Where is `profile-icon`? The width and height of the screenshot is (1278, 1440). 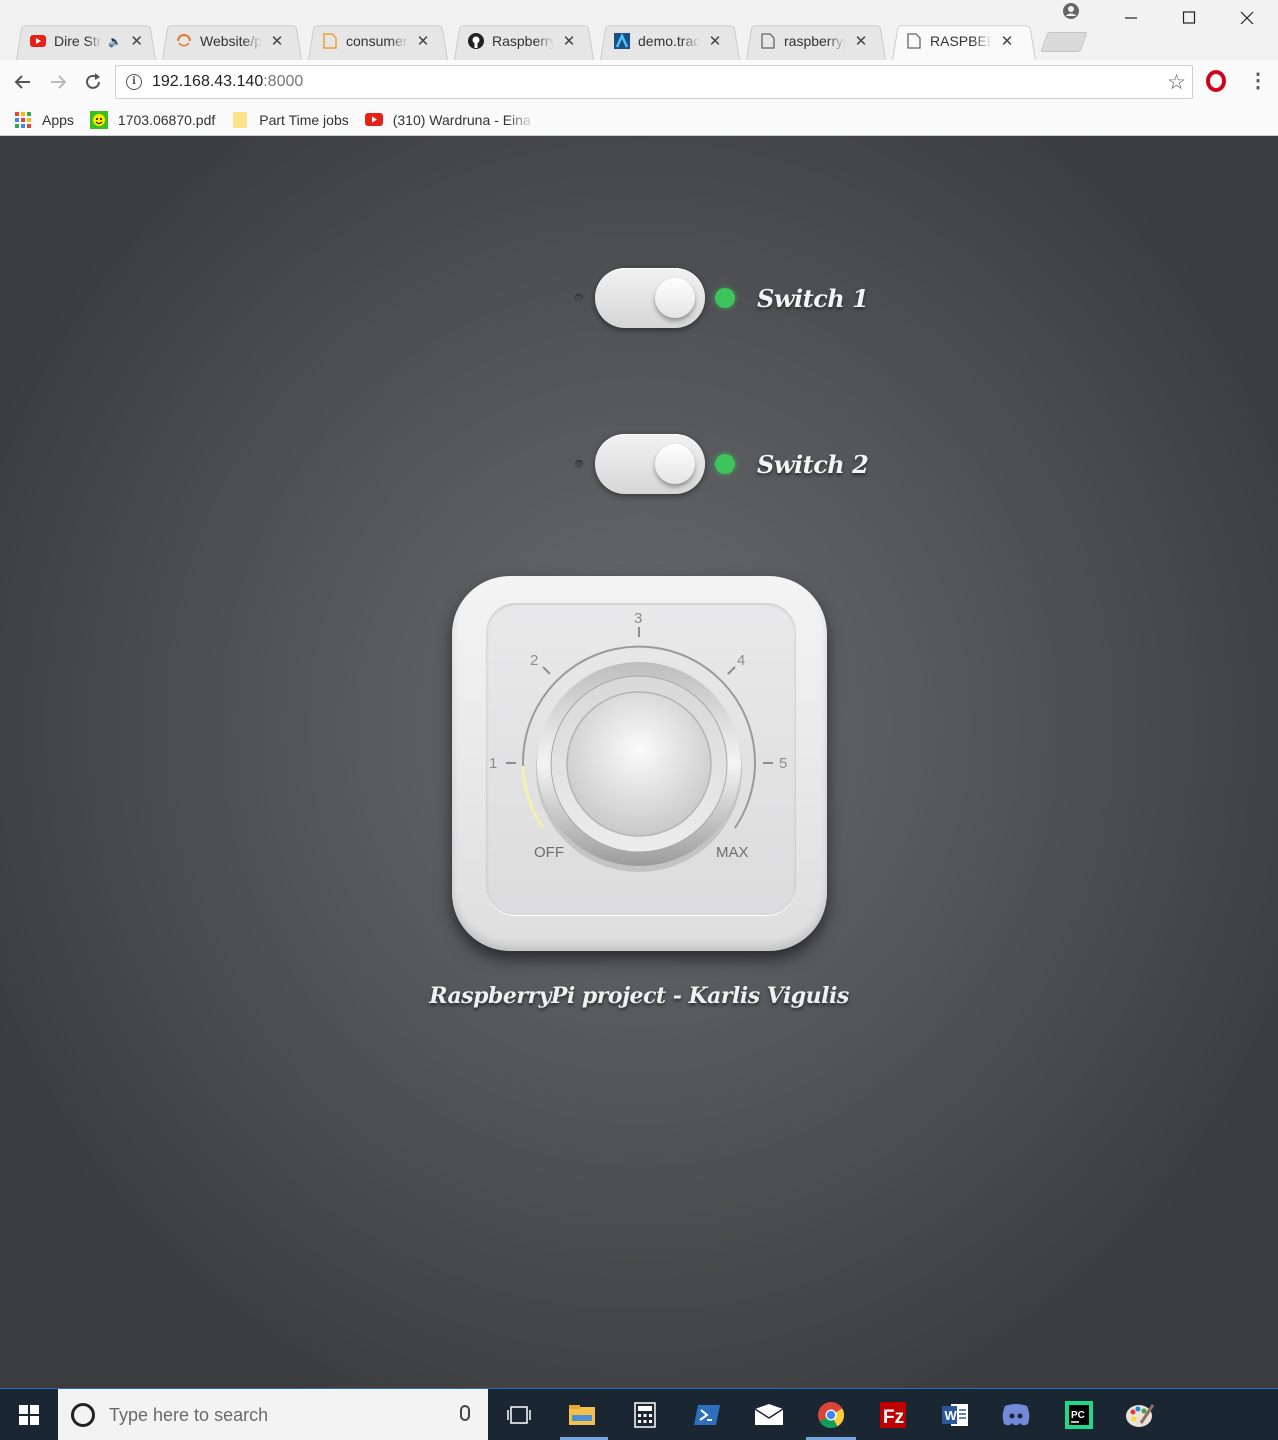 profile-icon is located at coordinates (1071, 13).